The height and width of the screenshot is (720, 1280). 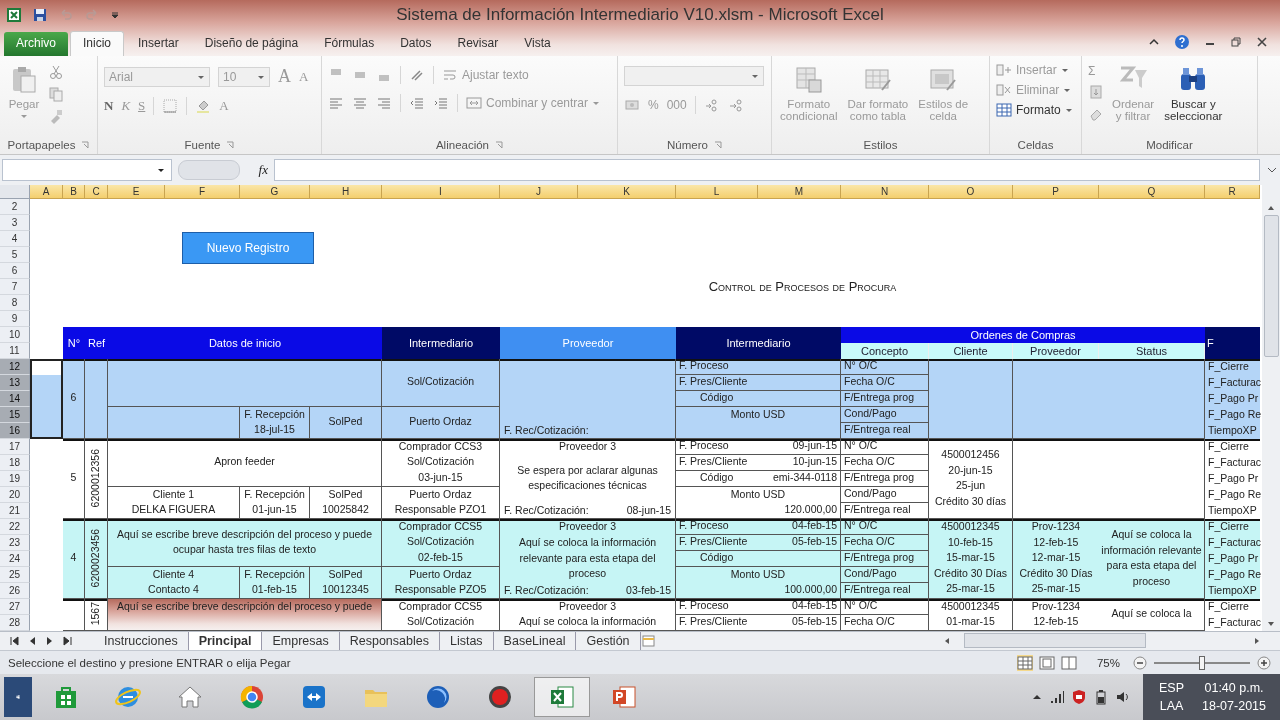 I want to click on save-icon, so click(x=40, y=15).